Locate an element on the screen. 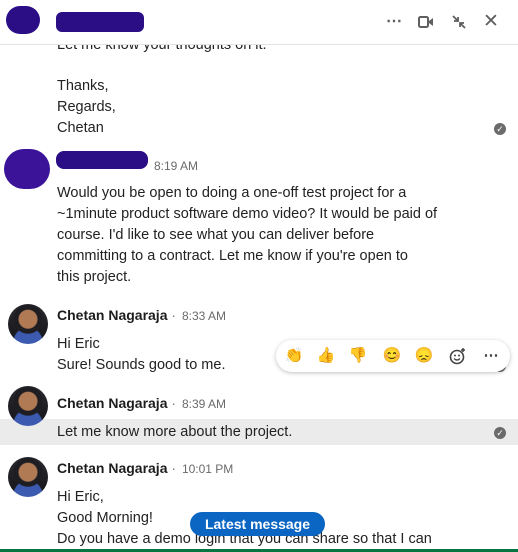 Image resolution: width=518 pixels, height=552 pixels. message-line: Hi Eric, is located at coordinates (80, 497).